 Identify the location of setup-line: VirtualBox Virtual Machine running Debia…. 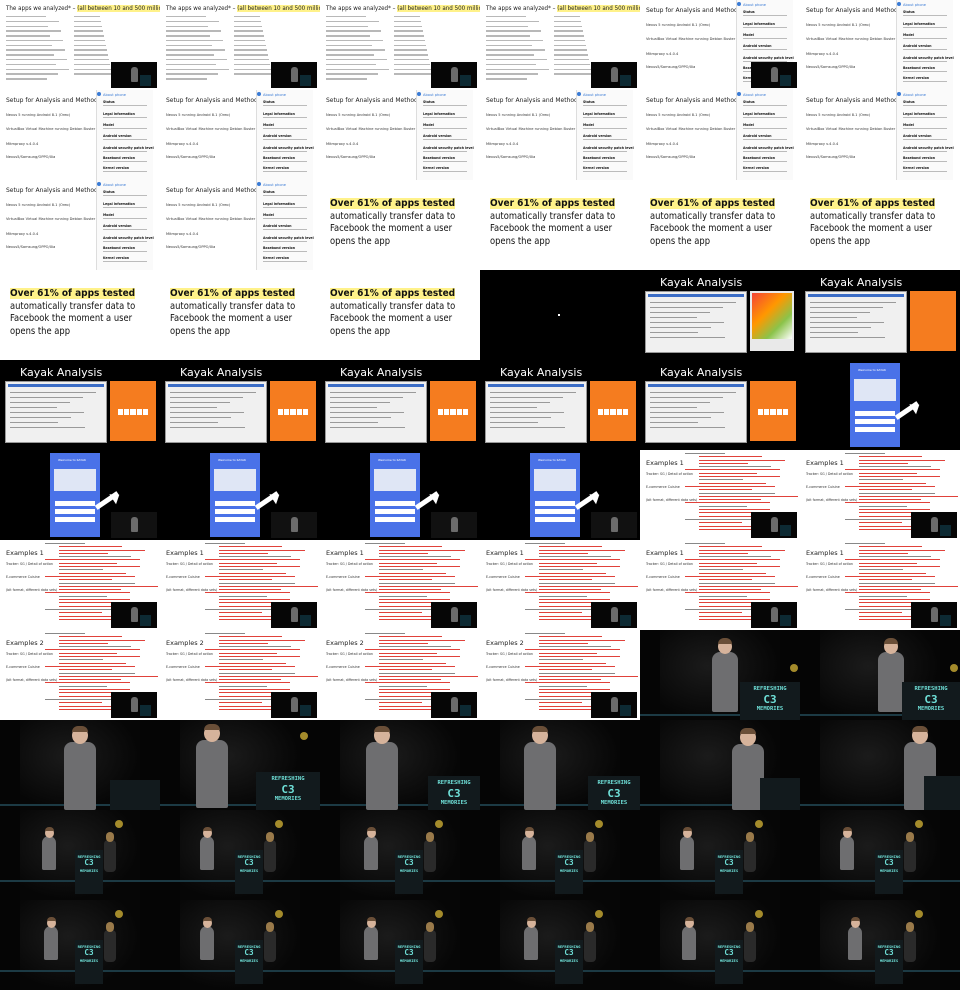
(211, 219).